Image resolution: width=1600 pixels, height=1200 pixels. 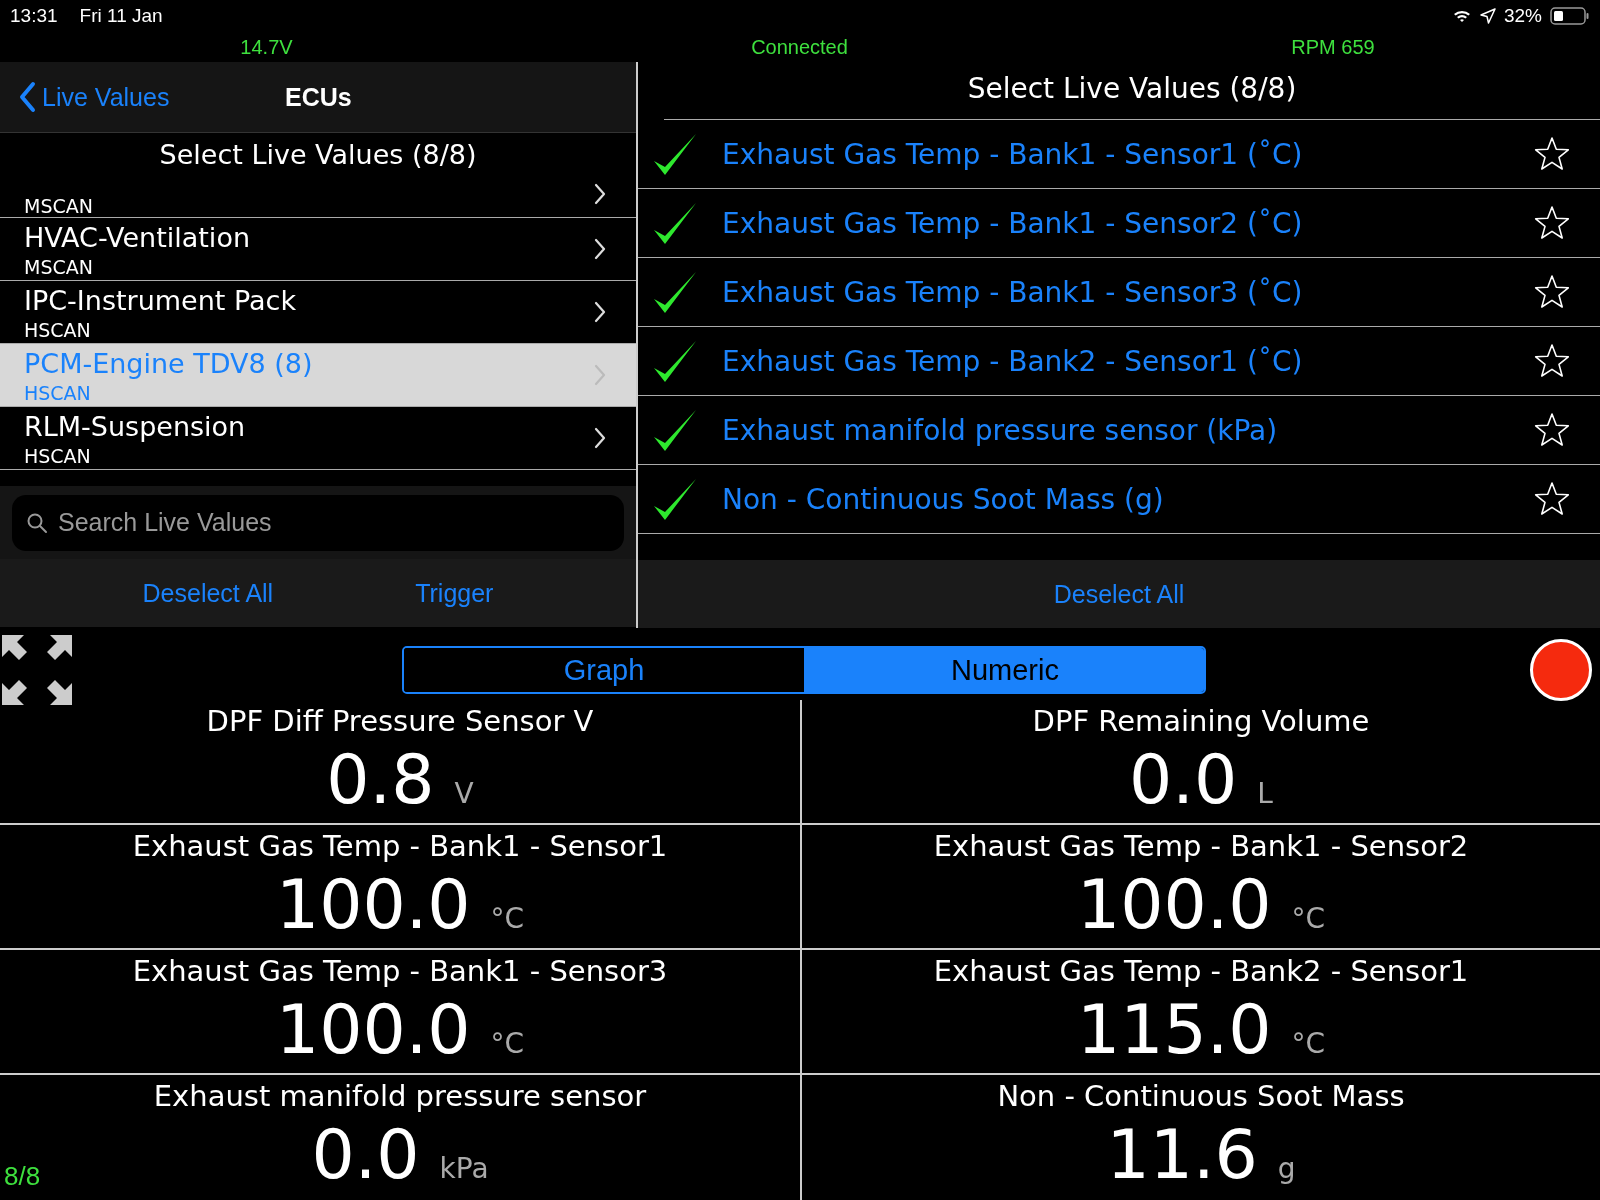 What do you see at coordinates (1013, 223) in the screenshot?
I see `live-value-label: Exhaust Gas Temp - Bank1 - Sensor2 (˚C)` at bounding box center [1013, 223].